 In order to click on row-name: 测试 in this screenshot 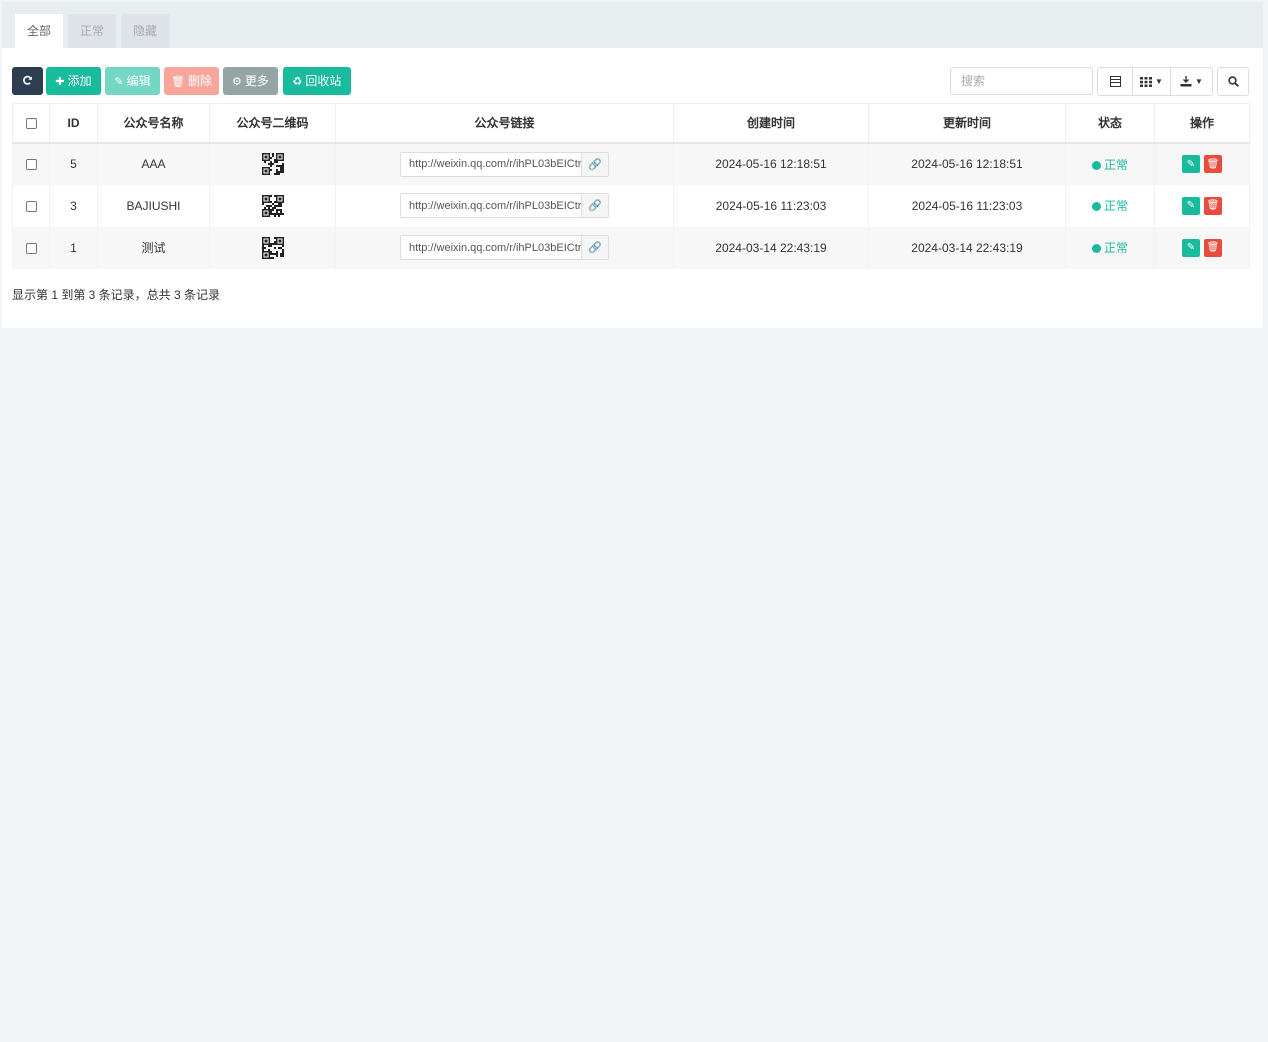, I will do `click(153, 247)`.